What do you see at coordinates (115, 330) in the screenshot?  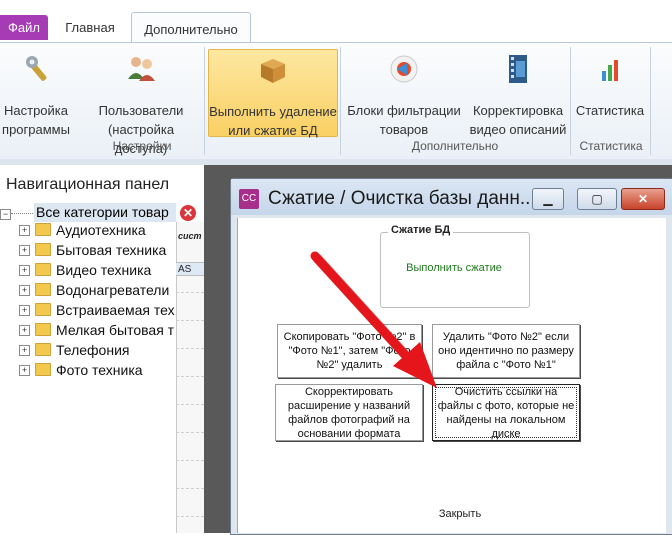 I see `tree-item-label: Мелкая бытовая т` at bounding box center [115, 330].